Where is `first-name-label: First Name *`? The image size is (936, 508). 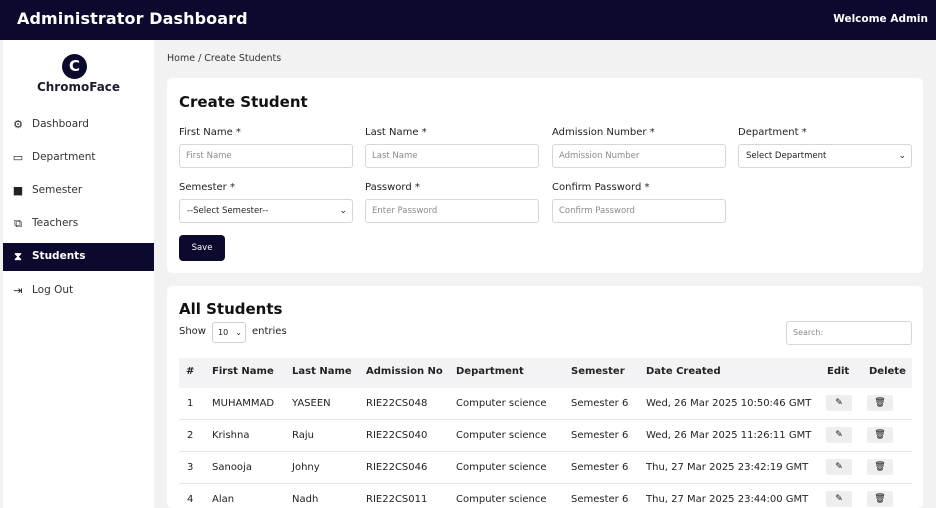 first-name-label: First Name * is located at coordinates (210, 132).